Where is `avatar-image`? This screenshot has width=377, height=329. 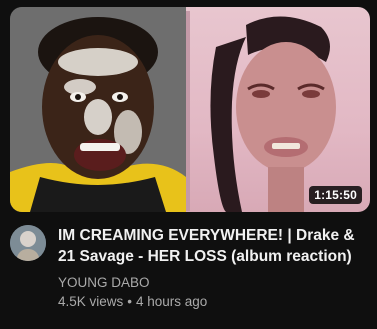 avatar-image is located at coordinates (28, 243).